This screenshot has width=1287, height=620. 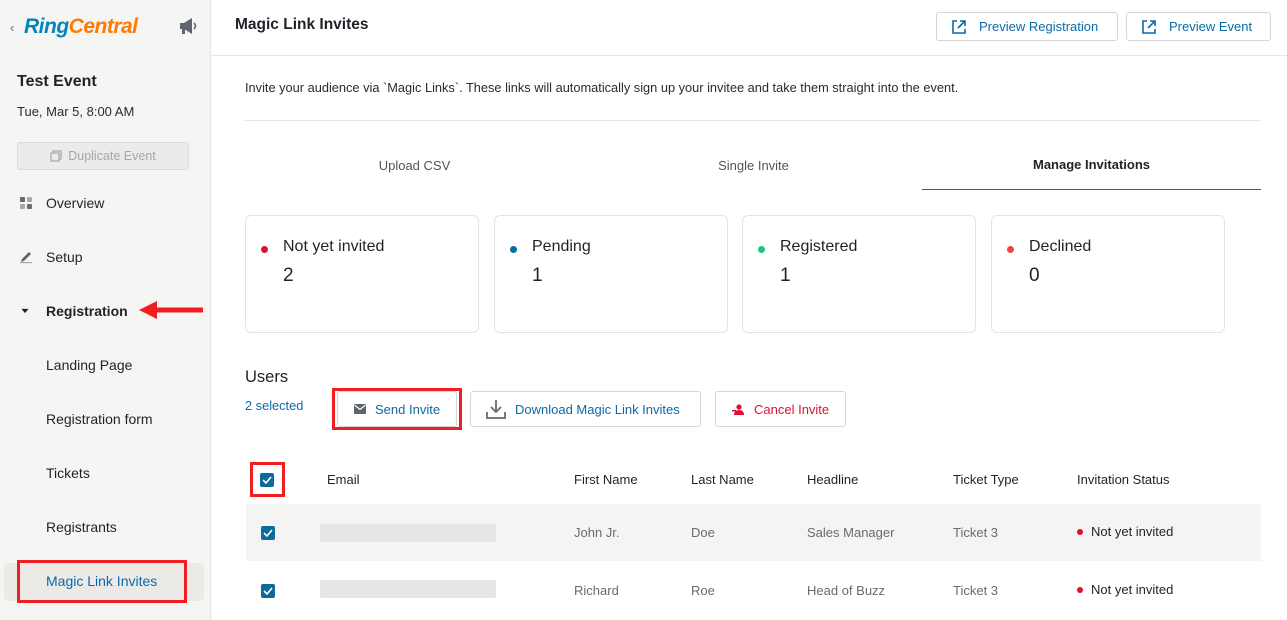 I want to click on sidebar-item-tickets: Tickets, so click(x=105, y=473).